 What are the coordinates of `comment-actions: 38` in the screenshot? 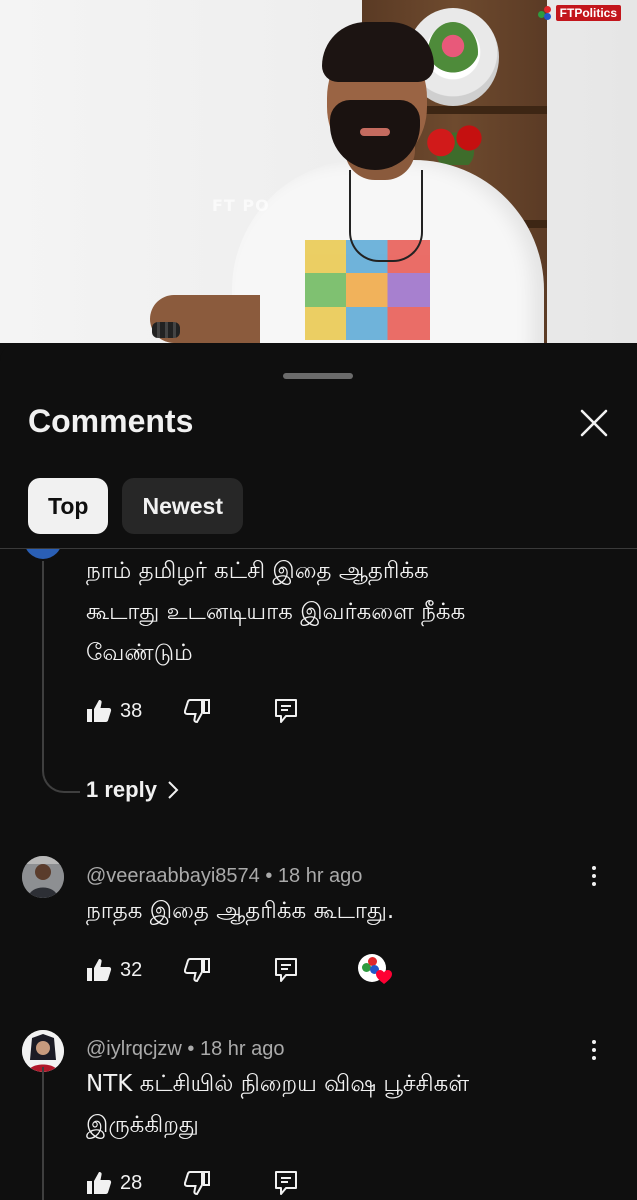 It's located at (222, 711).